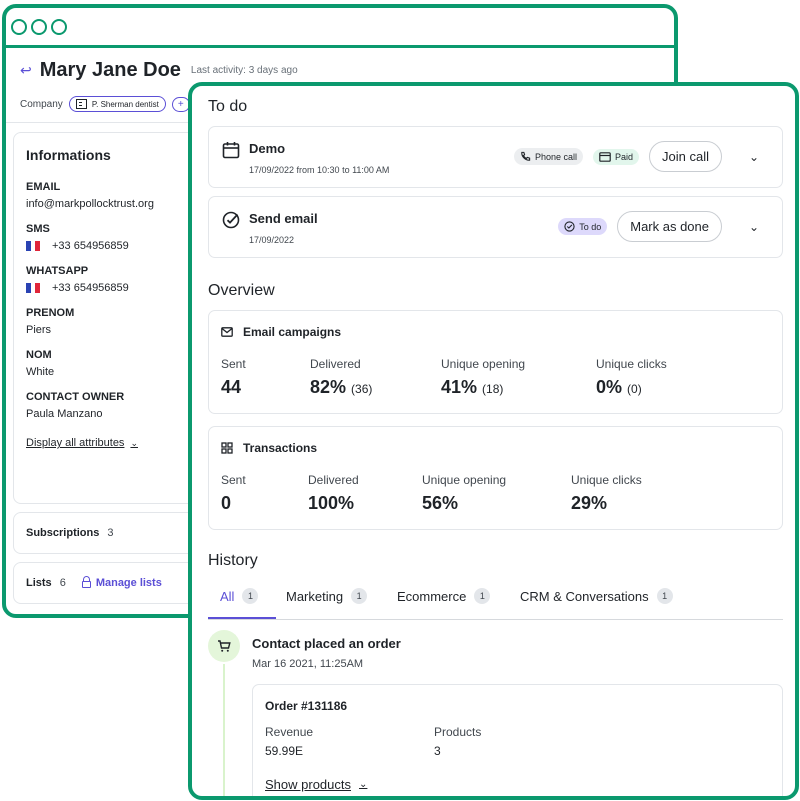 This screenshot has width=800, height=801. Describe the element at coordinates (444, 596) in the screenshot. I see `tab-ecommerce: Ecommerce 1` at that location.